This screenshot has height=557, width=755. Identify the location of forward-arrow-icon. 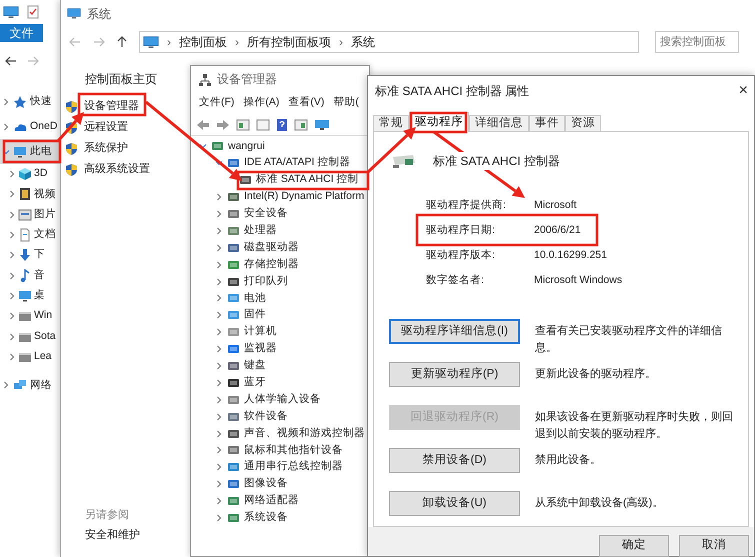
(223, 124).